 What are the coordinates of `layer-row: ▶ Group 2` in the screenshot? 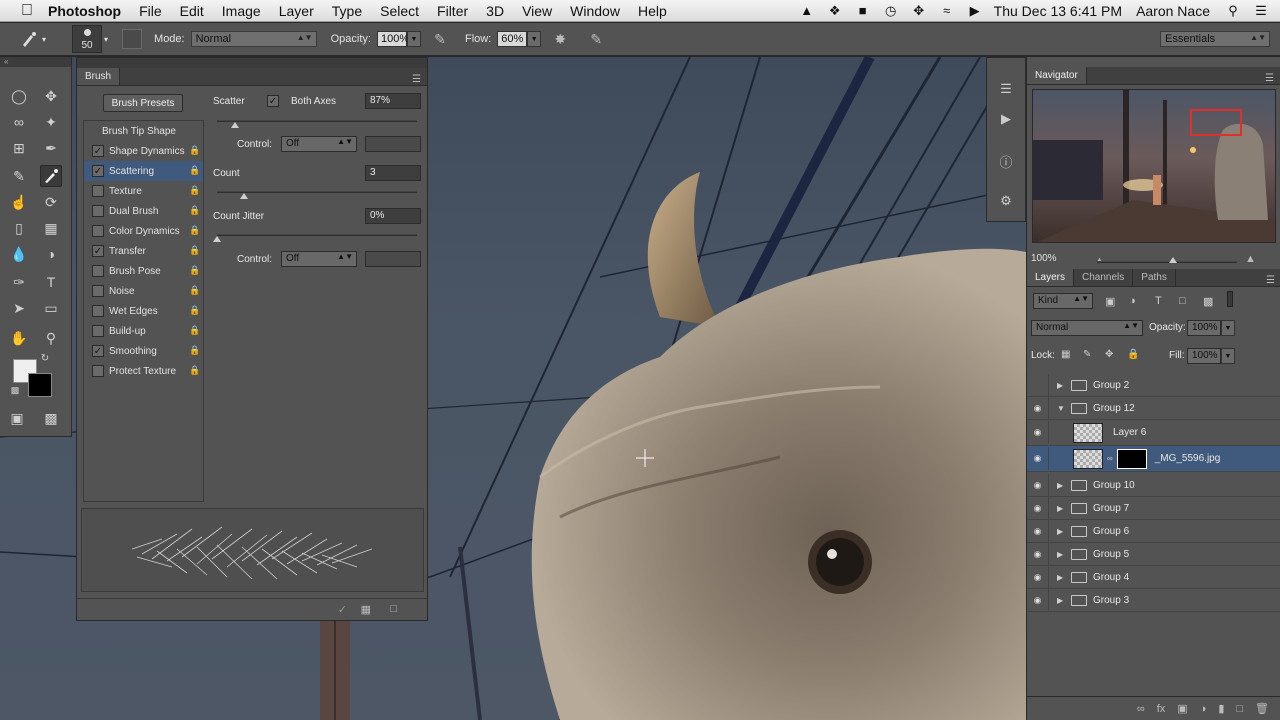 It's located at (1153, 385).